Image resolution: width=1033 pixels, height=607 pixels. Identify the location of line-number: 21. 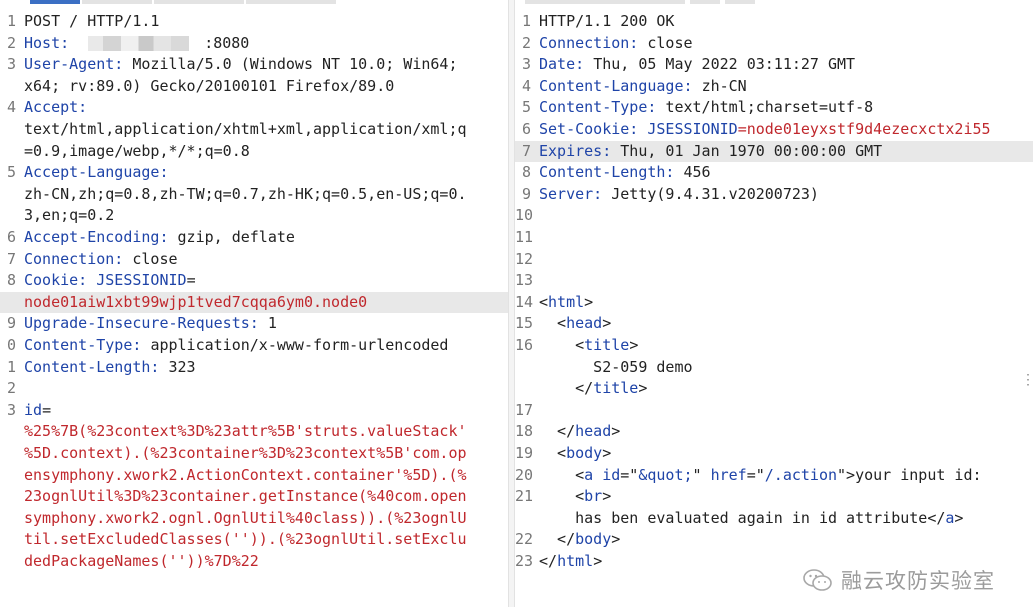
(524, 496).